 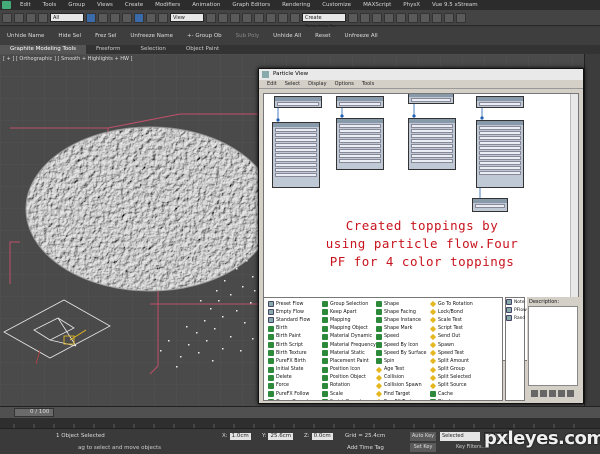 I want to click on hide-sel-button: Hide Sel, so click(x=69, y=36).